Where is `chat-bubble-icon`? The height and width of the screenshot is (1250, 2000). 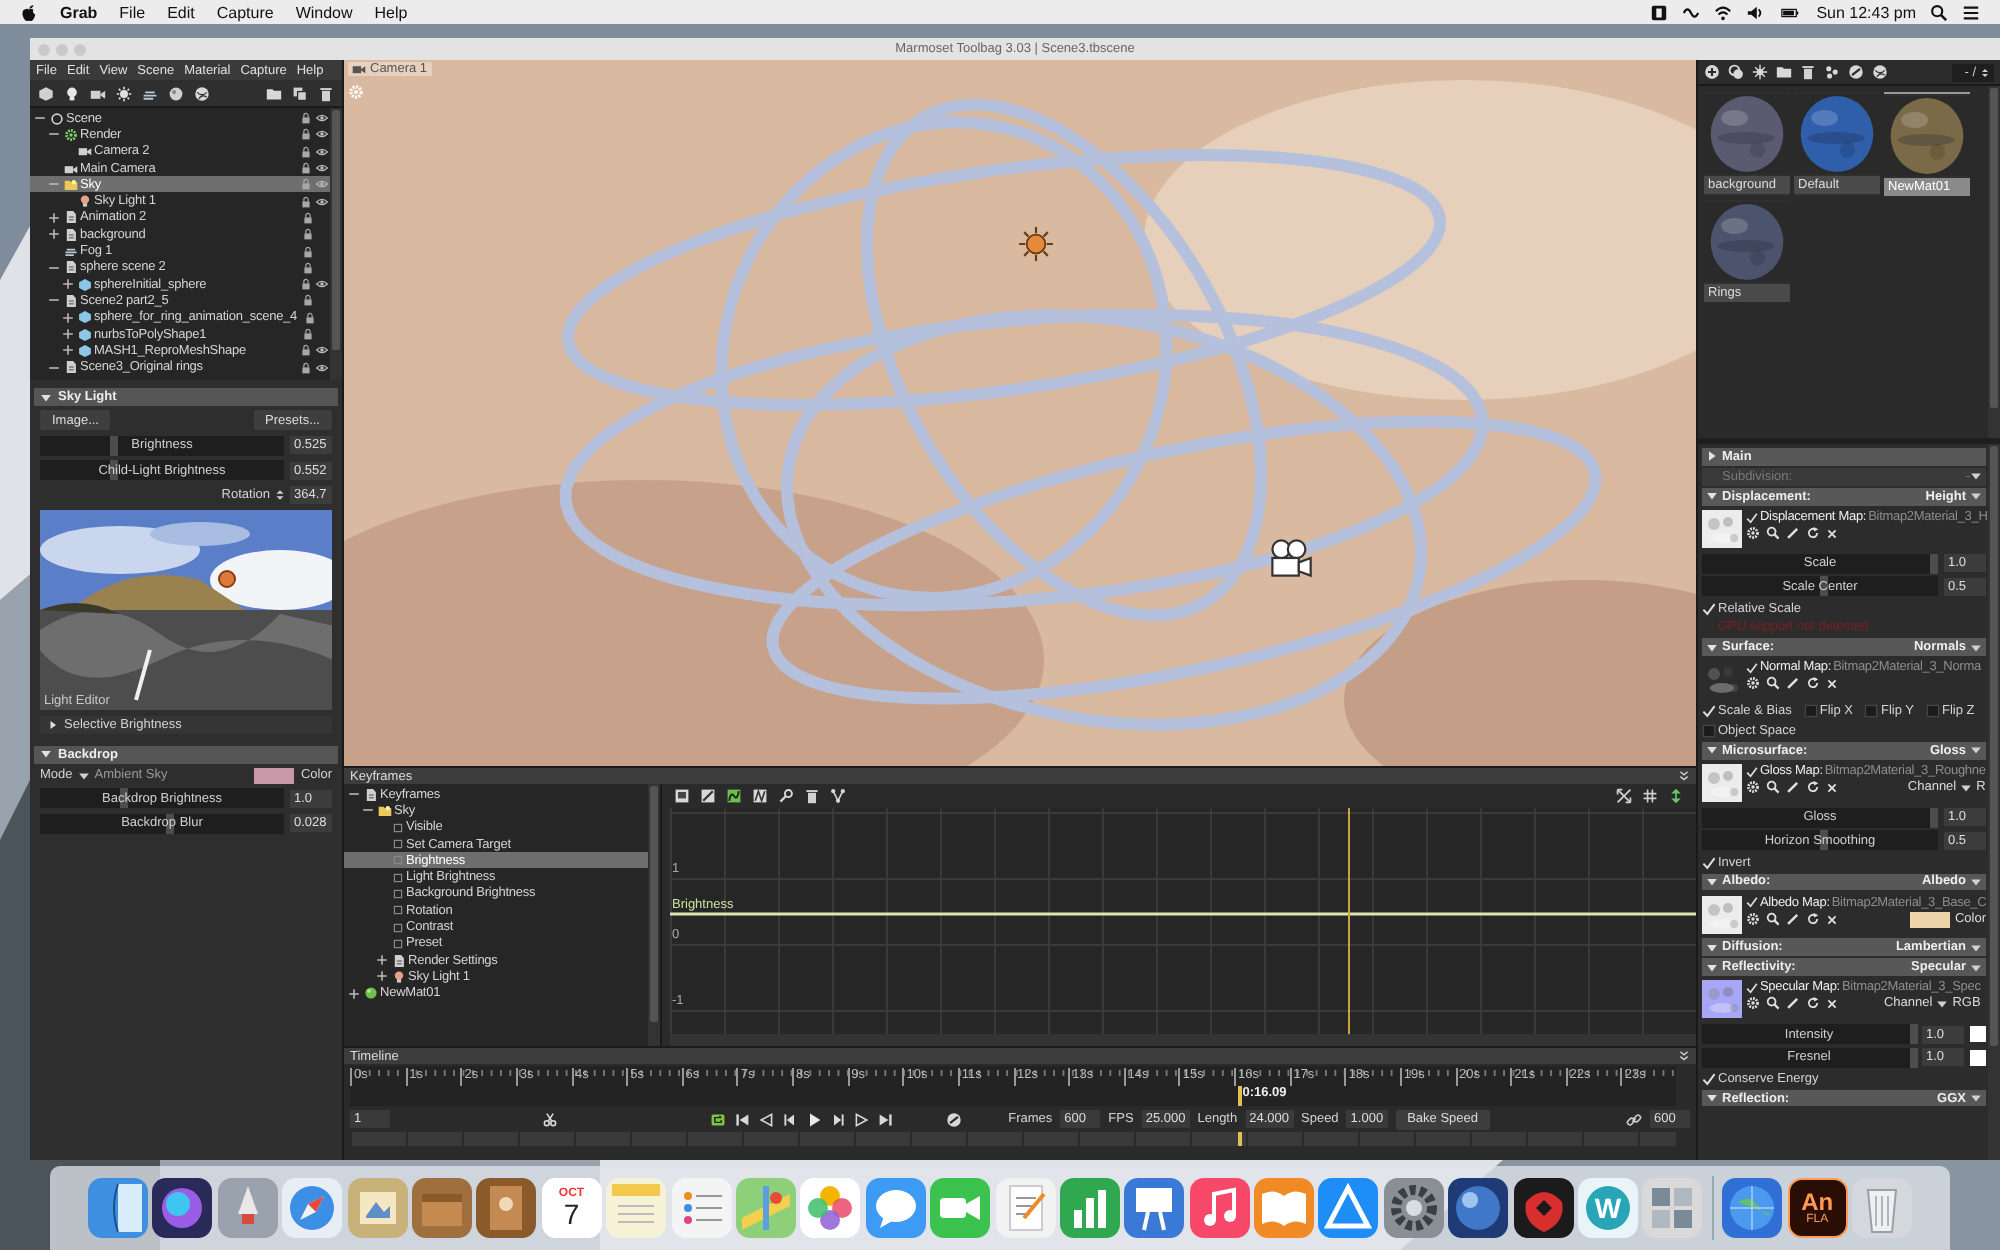
chat-bubble-icon is located at coordinates (895, 1208).